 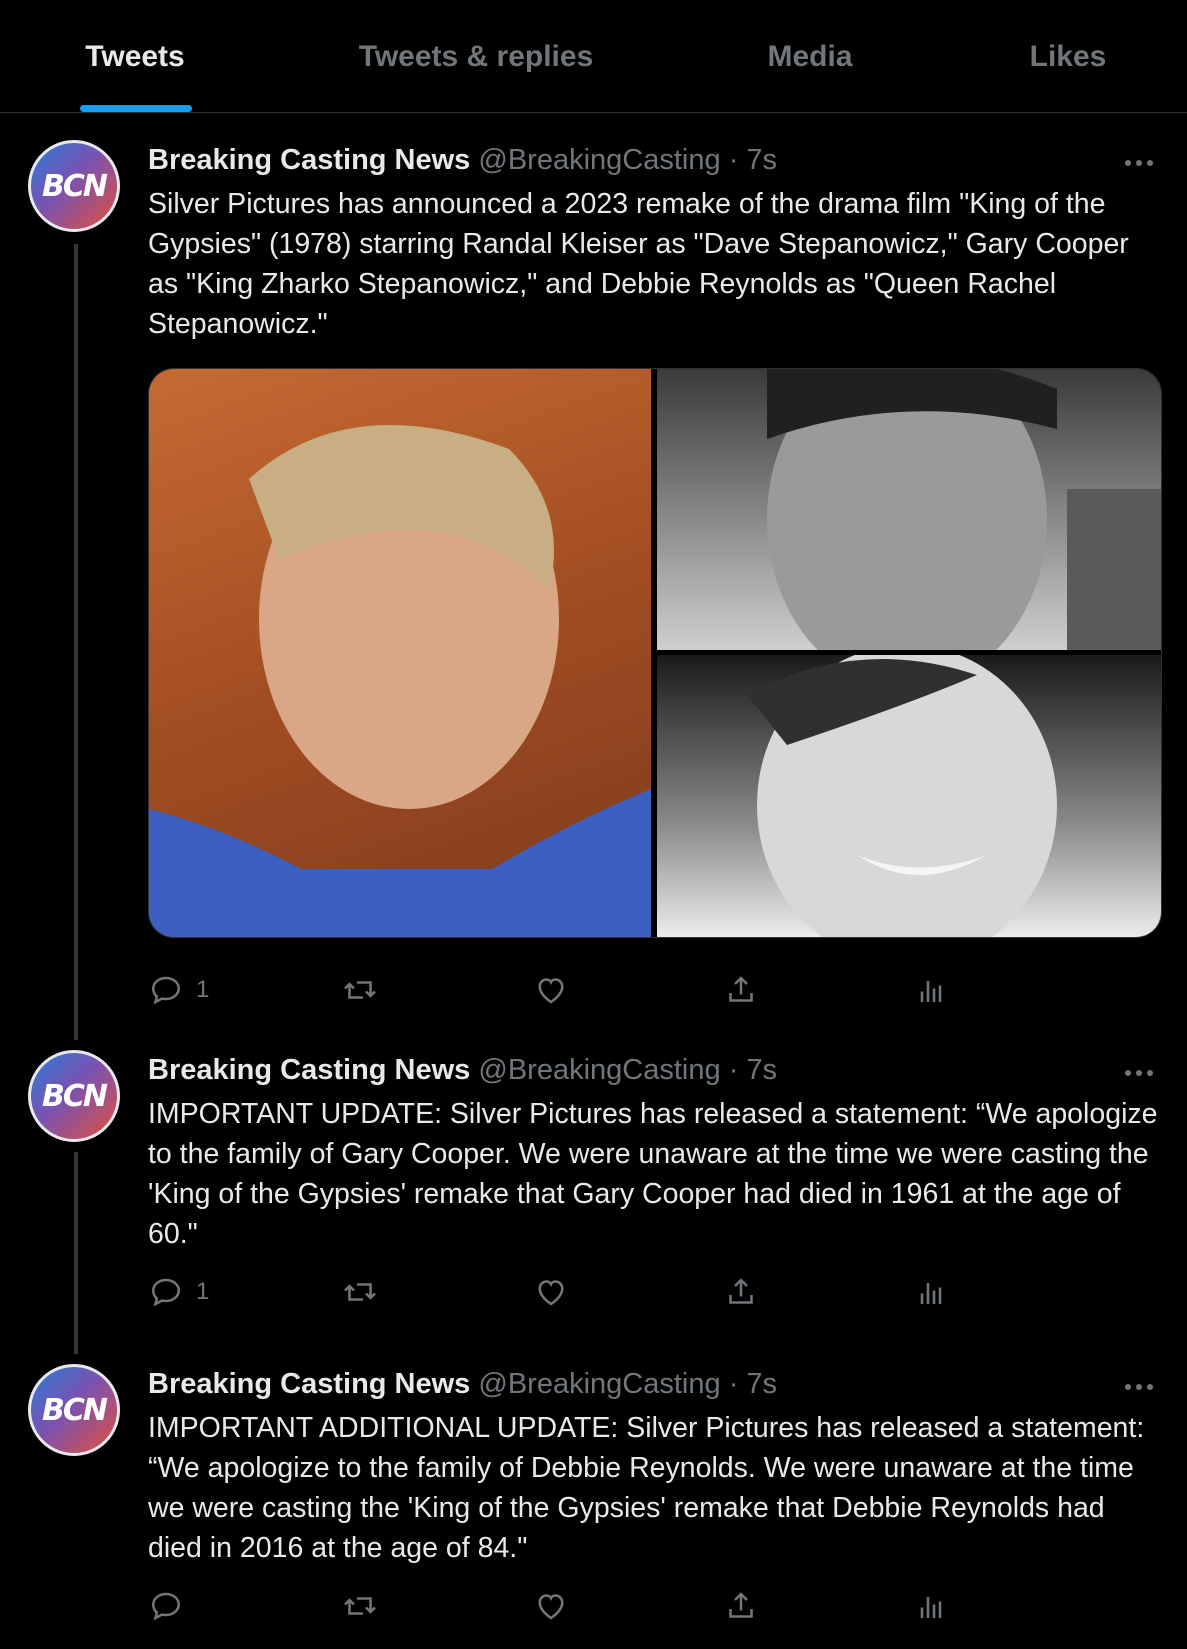 I want to click on profile-tabs: Tweets Tweets & replies Media Likes, so click(x=593, y=56).